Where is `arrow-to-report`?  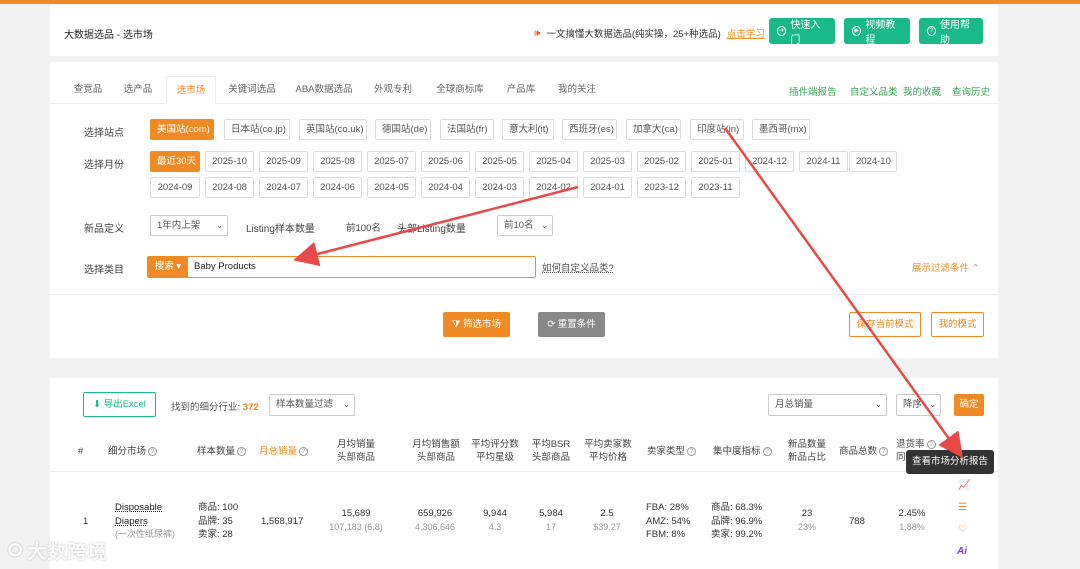
arrow-to-report is located at coordinates (843, 293).